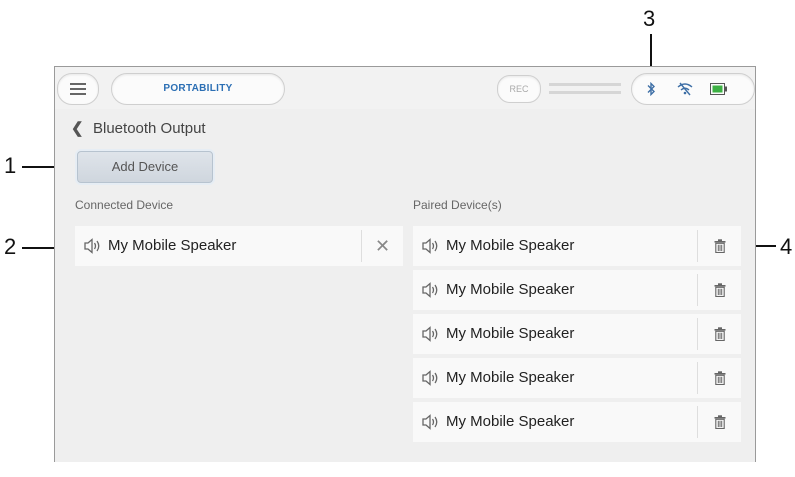 The height and width of the screenshot is (477, 795). What do you see at coordinates (77, 128) in the screenshot?
I see `chevron-left-icon: ❮` at bounding box center [77, 128].